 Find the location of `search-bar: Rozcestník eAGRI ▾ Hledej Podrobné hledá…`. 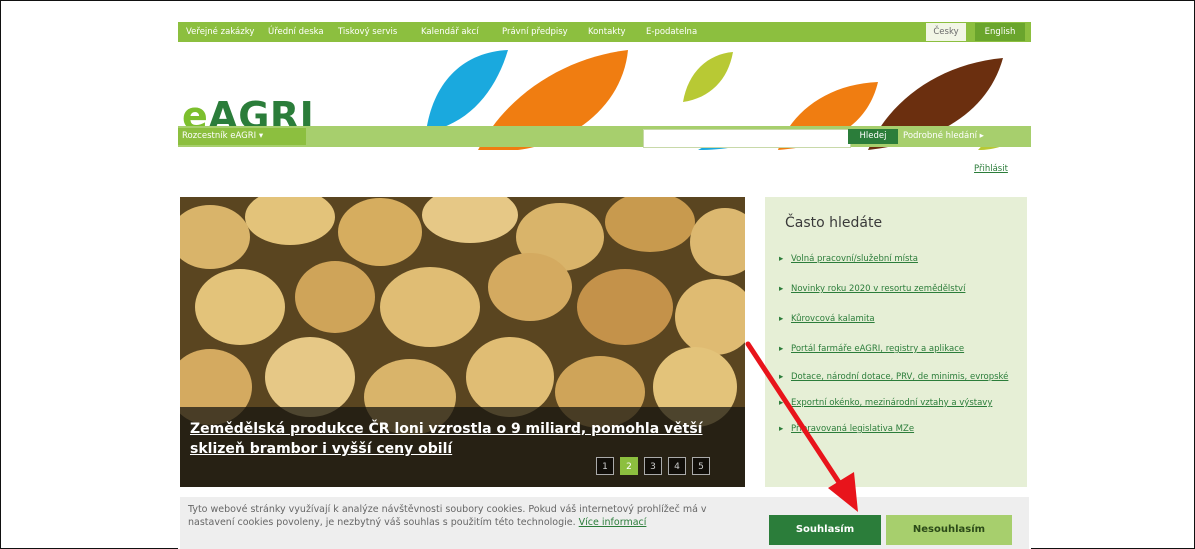

search-bar: Rozcestník eAGRI ▾ Hledej Podrobné hledá… is located at coordinates (604, 137).